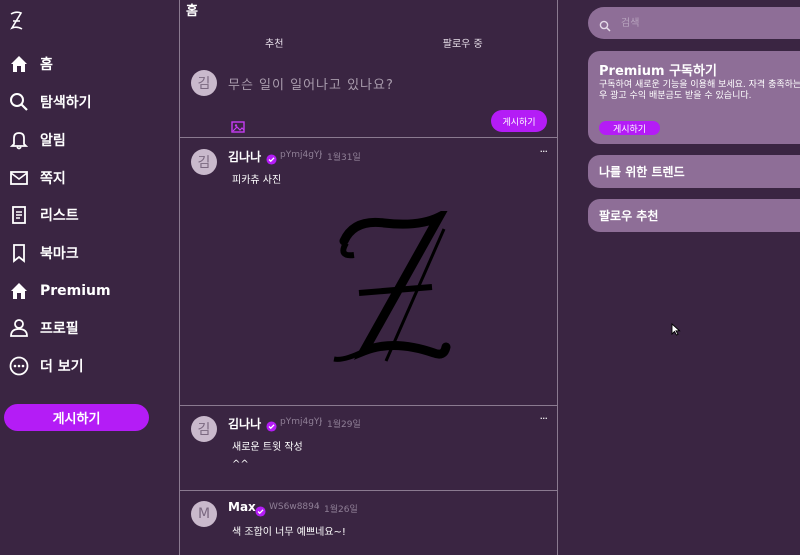 Image resolution: width=800 pixels, height=555 pixels. What do you see at coordinates (629, 128) in the screenshot?
I see `premium-subscribe-button: 게시하기` at bounding box center [629, 128].